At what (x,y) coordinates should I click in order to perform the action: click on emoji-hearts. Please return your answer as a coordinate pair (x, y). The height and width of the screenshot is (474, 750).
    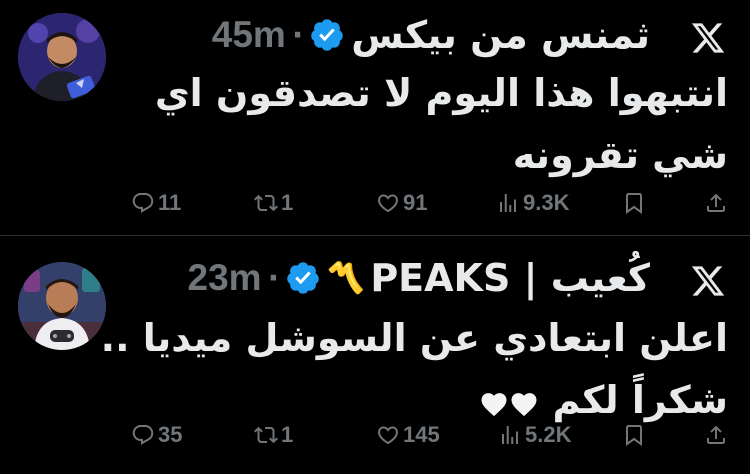
    Looking at the image, I should click on (509, 400).